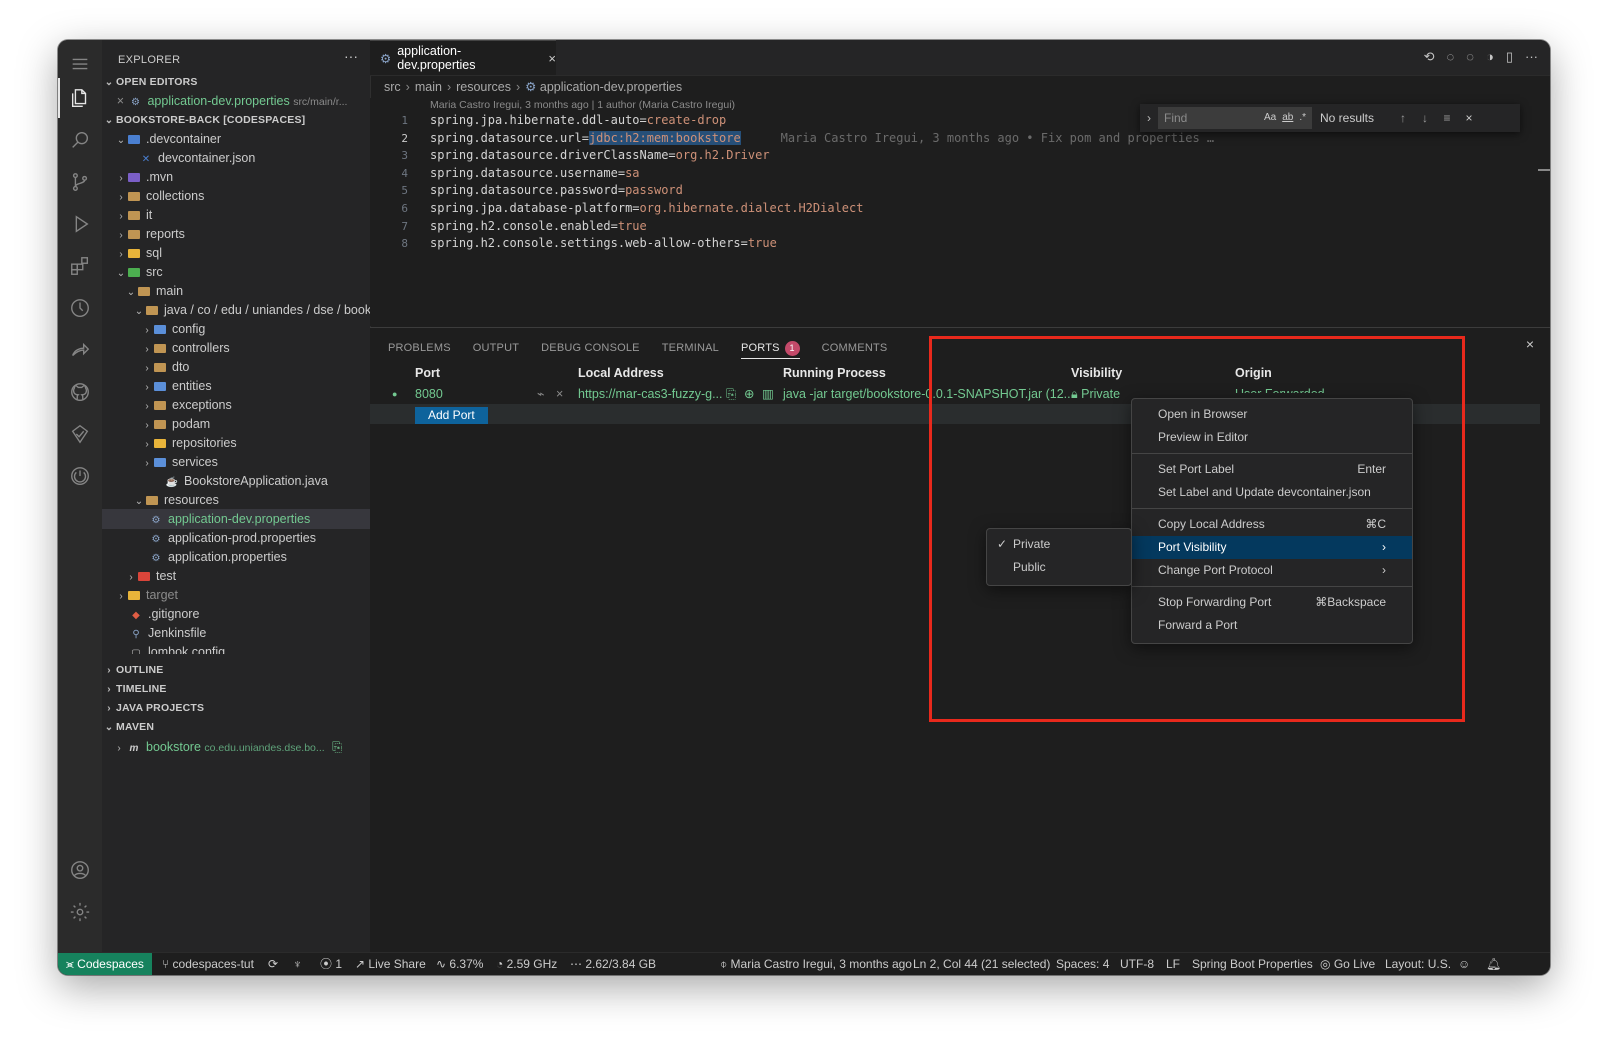  What do you see at coordinates (496, 348) in the screenshot?
I see `tab-output: OUTPUT` at bounding box center [496, 348].